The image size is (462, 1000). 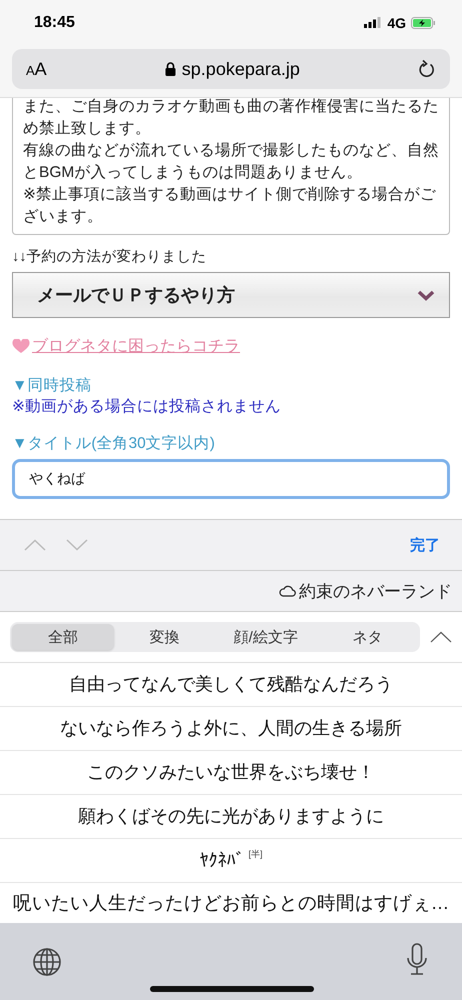 What do you see at coordinates (375, 591) in the screenshot?
I see `prediction-text: 約束のネバーランド` at bounding box center [375, 591].